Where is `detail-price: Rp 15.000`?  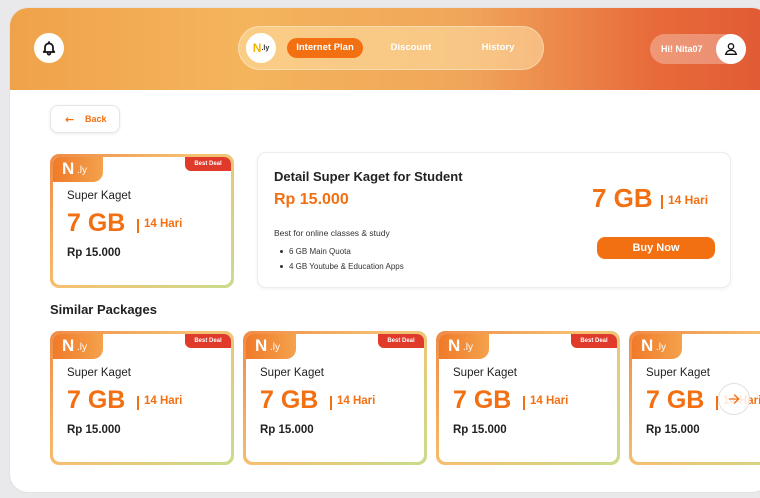 detail-price: Rp 15.000 is located at coordinates (311, 199).